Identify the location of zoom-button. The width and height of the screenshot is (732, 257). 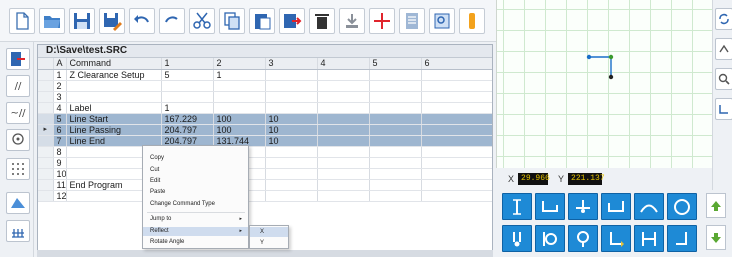
(442, 20).